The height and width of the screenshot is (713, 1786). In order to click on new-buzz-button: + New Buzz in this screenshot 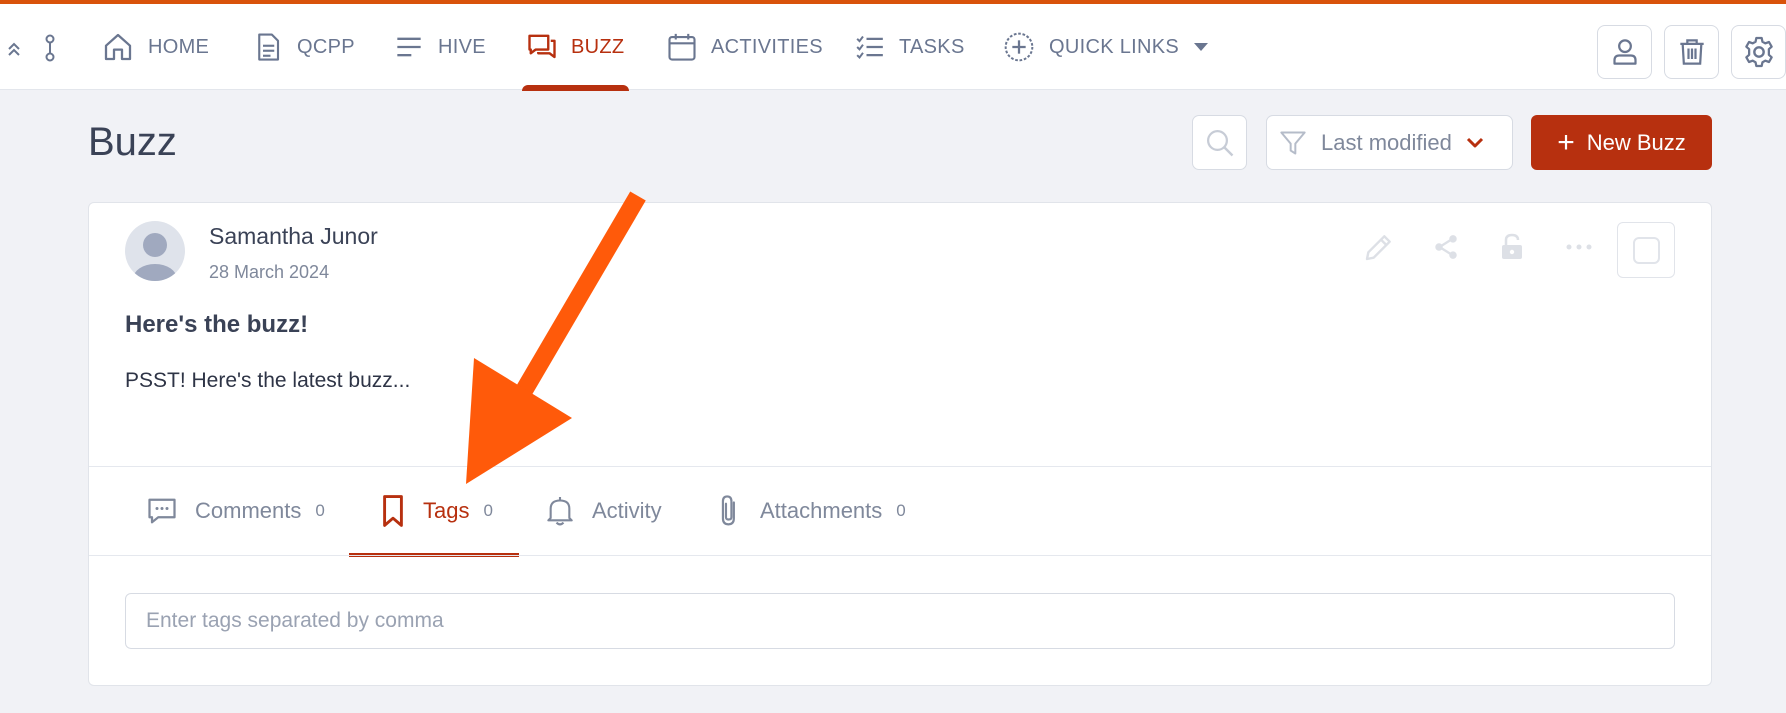, I will do `click(1621, 142)`.